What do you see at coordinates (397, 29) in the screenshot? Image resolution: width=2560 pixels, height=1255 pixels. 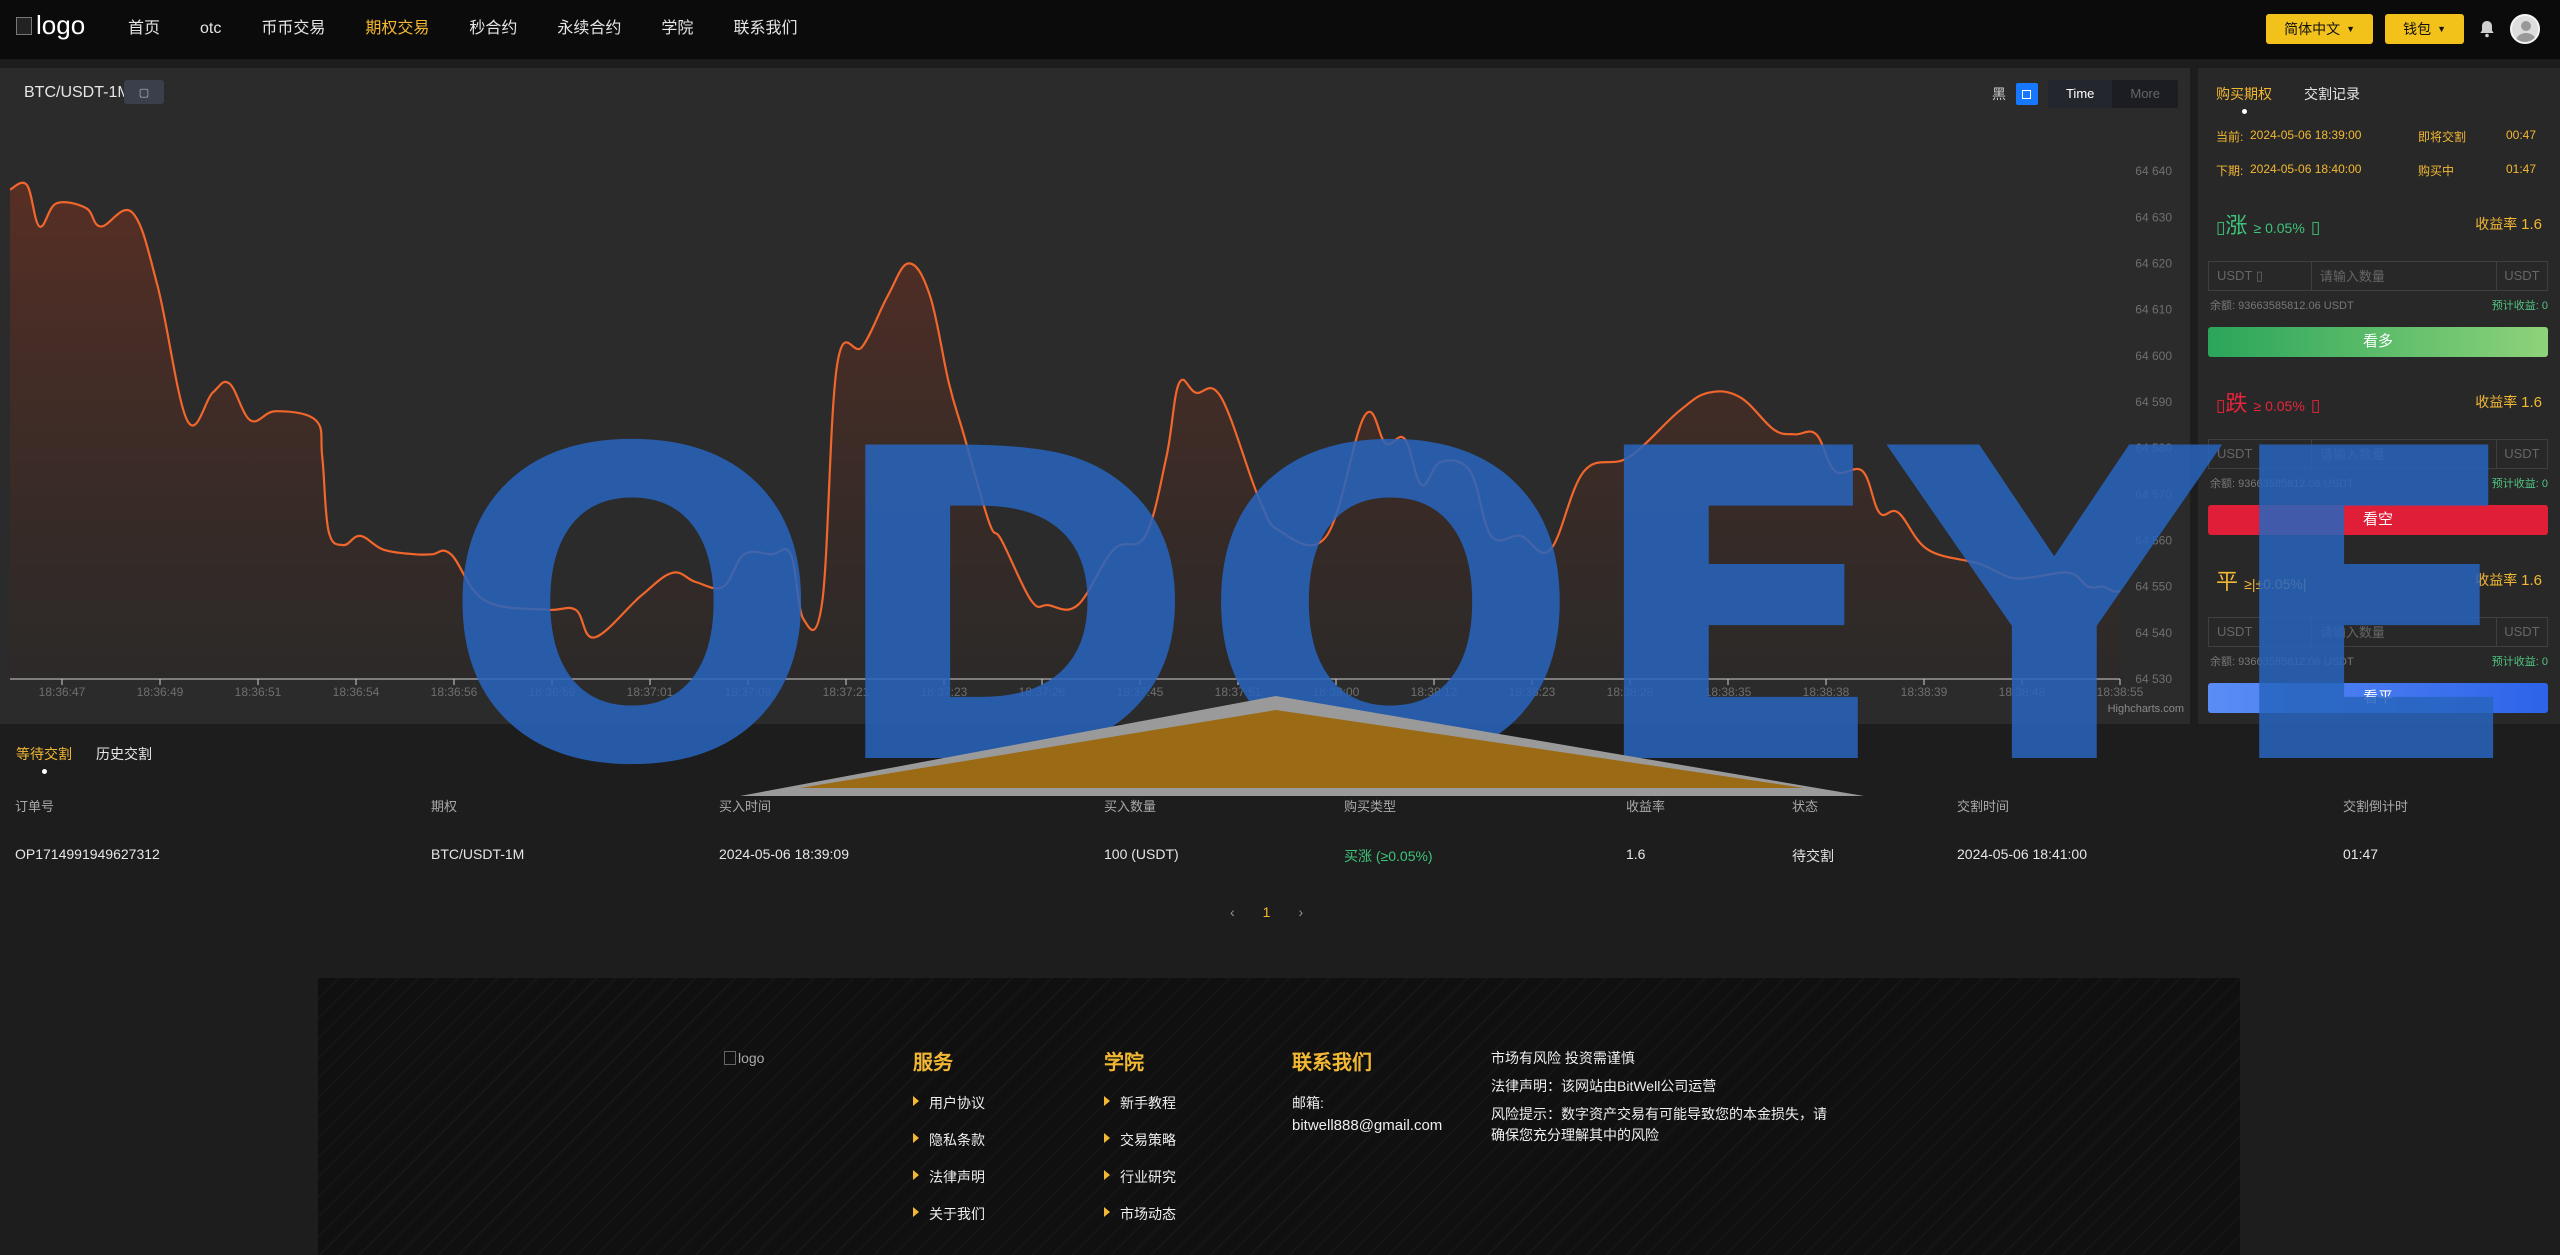 I see `nav-options-trading: 期权交易` at bounding box center [397, 29].